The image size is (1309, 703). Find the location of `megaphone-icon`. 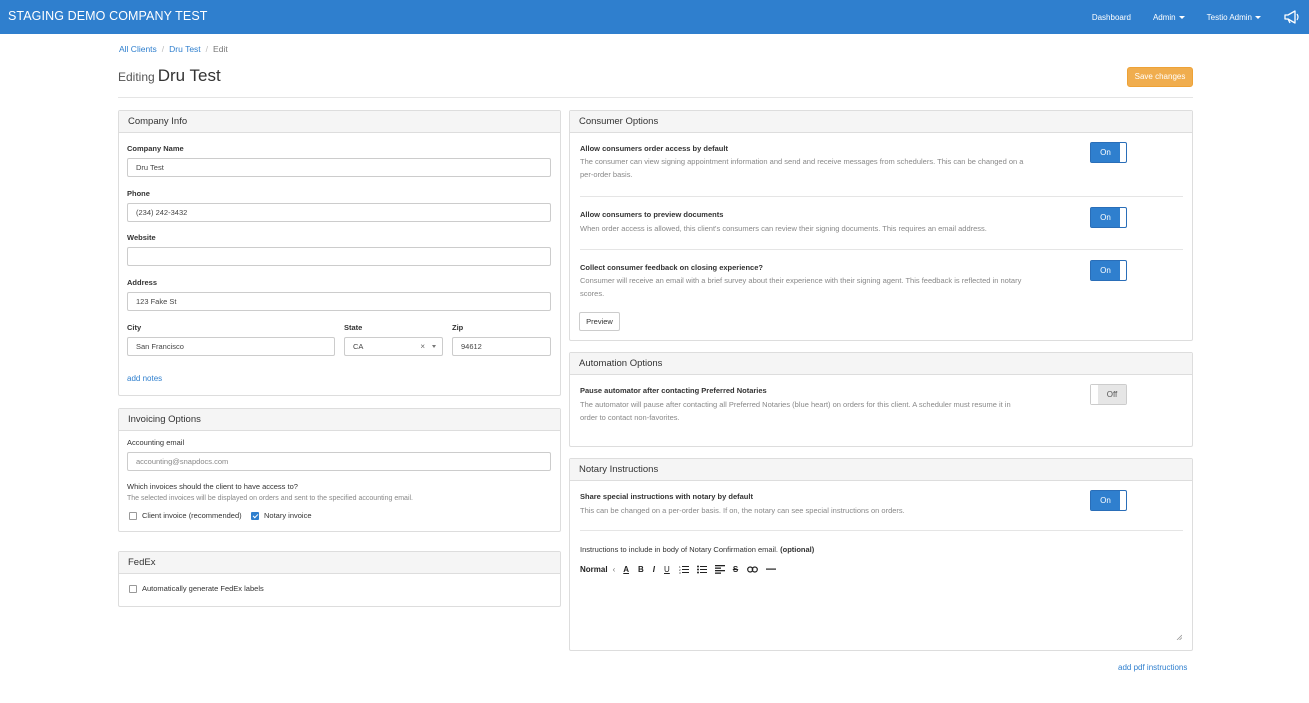

megaphone-icon is located at coordinates (1293, 17).